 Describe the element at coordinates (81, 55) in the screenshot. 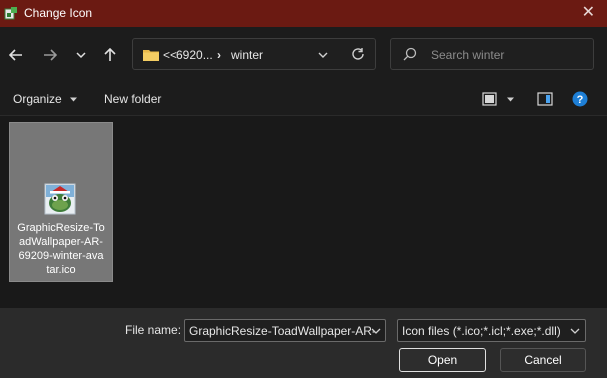

I see `recent-locations-chevron-icon` at that location.